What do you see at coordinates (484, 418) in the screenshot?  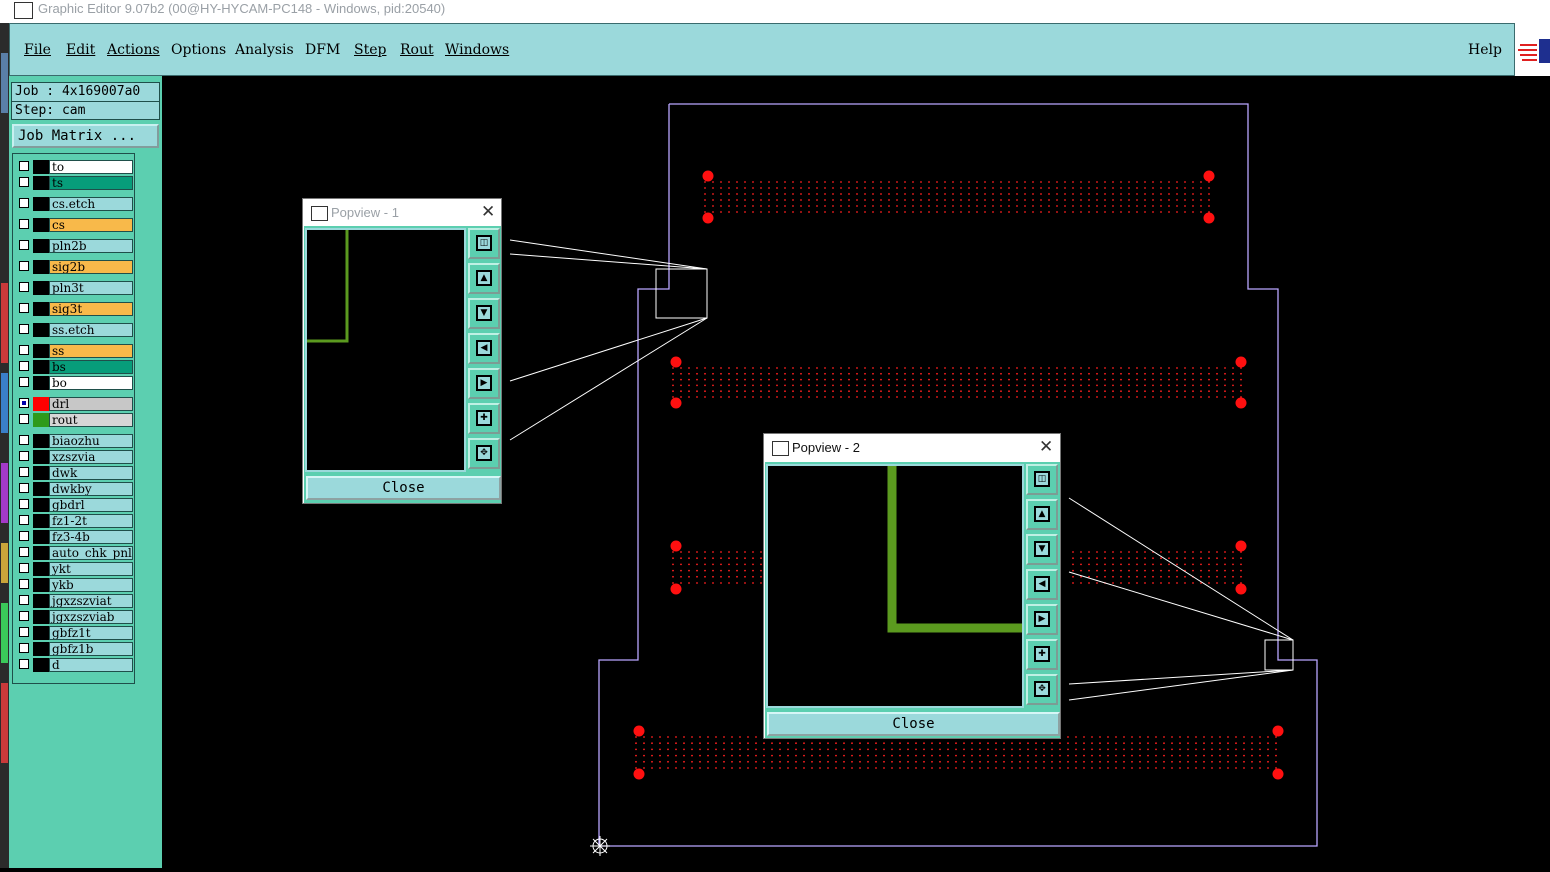 I see `popview-1-zoom-in-button: ✚` at bounding box center [484, 418].